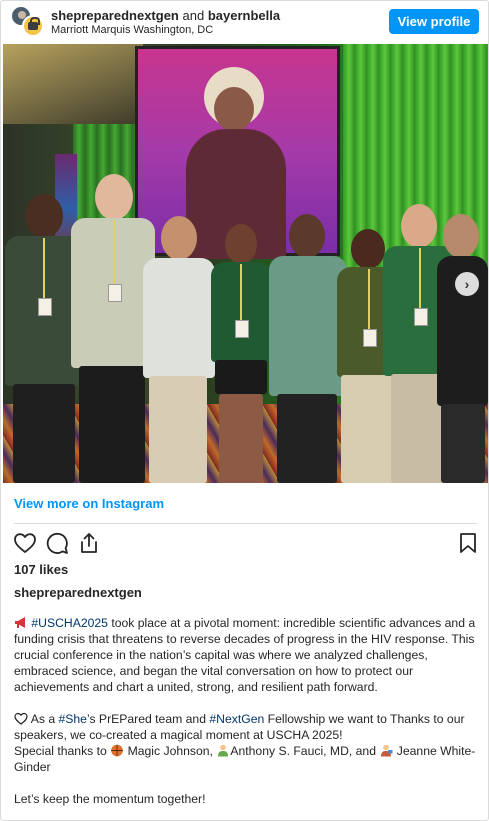  What do you see at coordinates (89, 503) in the screenshot?
I see `view-more-link: View more on Instagram` at bounding box center [89, 503].